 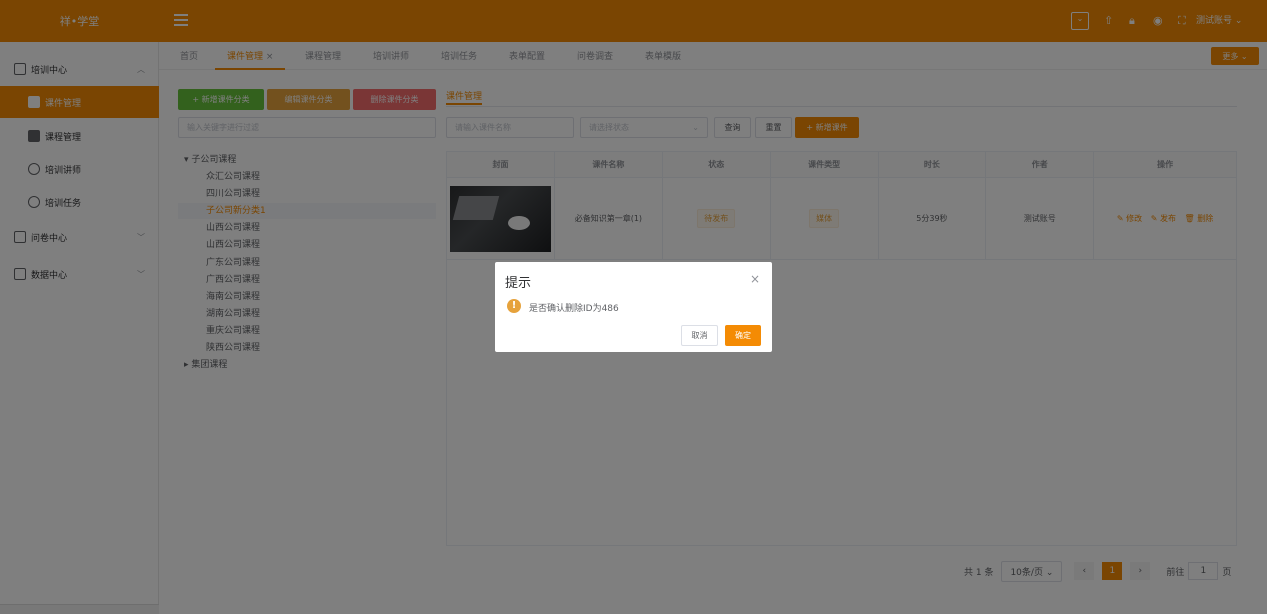 What do you see at coordinates (633, 307) in the screenshot?
I see `confirm-dialog: 提示 × ! 是否确认删除ID为486 取消 确定` at bounding box center [633, 307].